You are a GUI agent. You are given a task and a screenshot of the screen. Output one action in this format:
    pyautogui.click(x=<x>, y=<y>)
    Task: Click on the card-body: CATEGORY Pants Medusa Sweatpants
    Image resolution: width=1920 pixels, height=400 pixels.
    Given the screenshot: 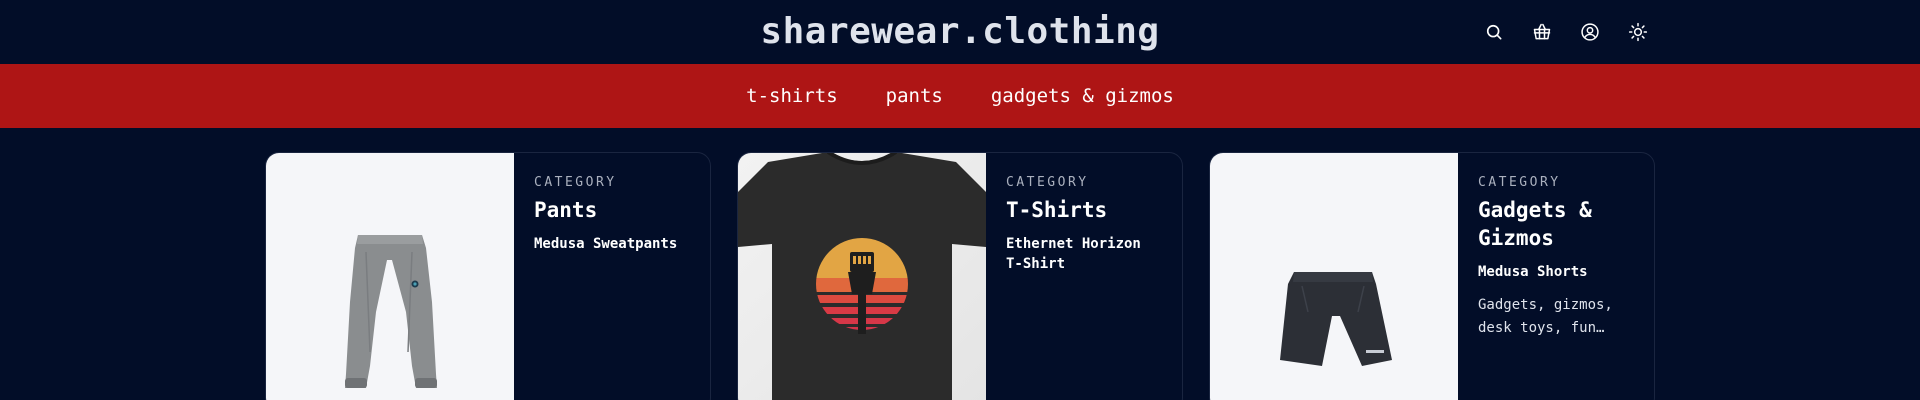 What is the action you would take?
    pyautogui.click(x=612, y=276)
    